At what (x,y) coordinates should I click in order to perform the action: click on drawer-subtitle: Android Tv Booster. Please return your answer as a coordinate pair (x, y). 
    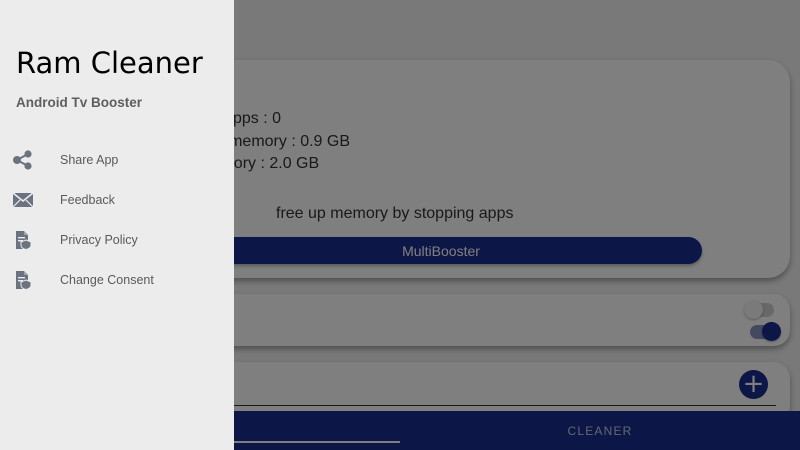
    Looking at the image, I should click on (79, 102).